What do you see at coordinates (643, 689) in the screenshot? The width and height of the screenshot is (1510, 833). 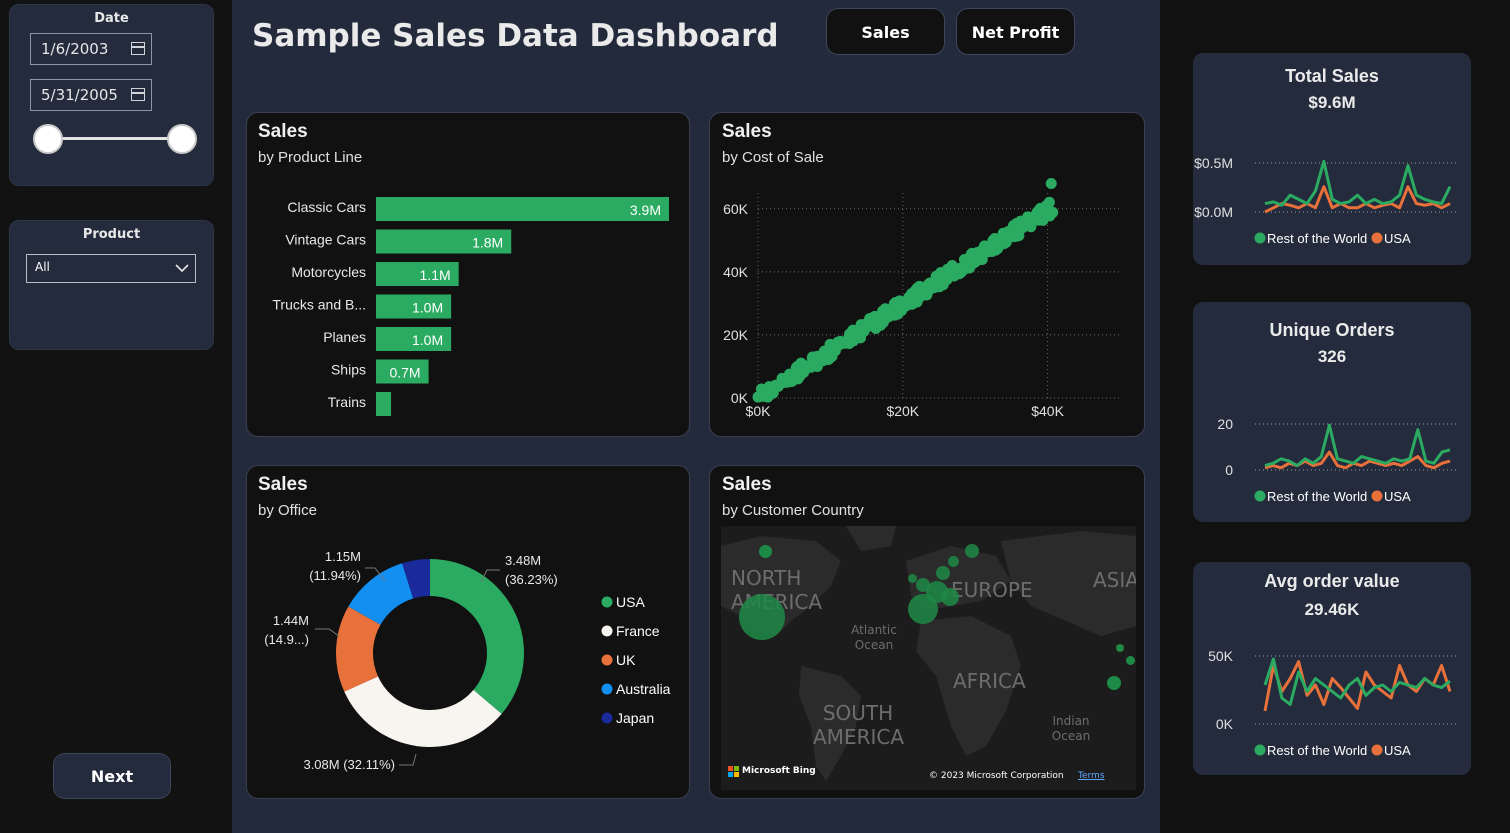 I see `legend-label: Australia` at bounding box center [643, 689].